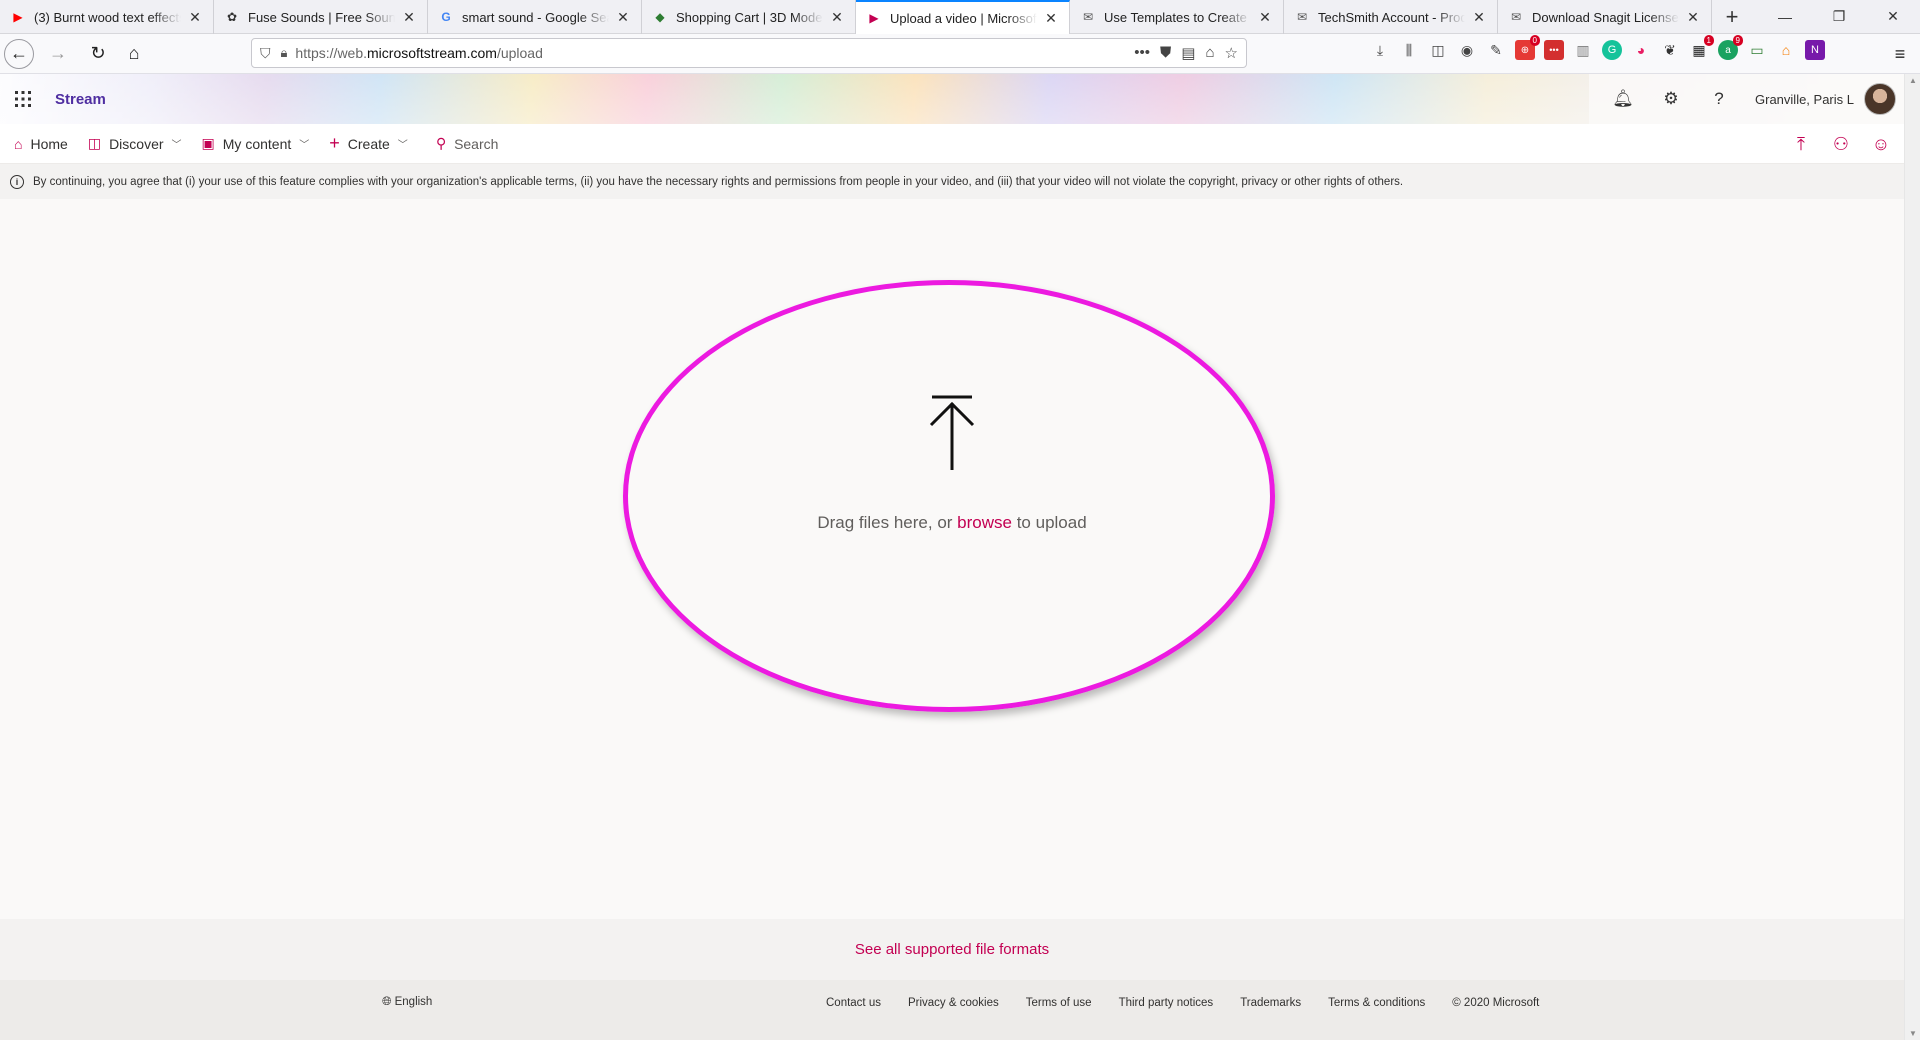 The image size is (1920, 1040). I want to click on scroll-down-icon: ▼, so click(1912, 1033).